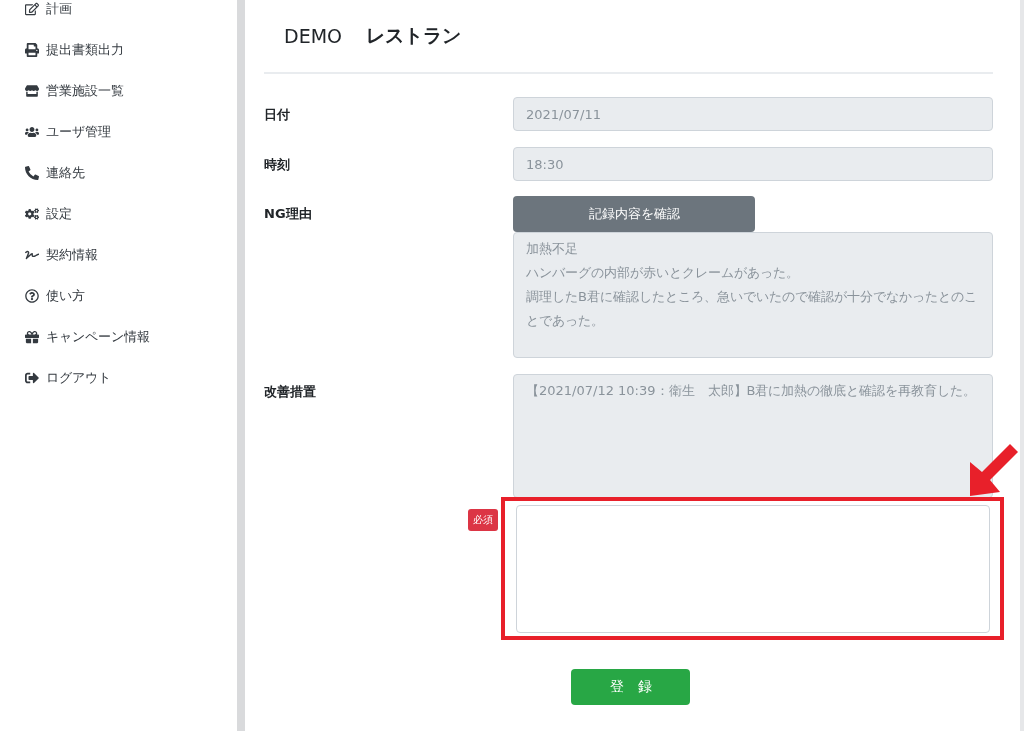  Describe the element at coordinates (32, 8) in the screenshot. I see `edit-icon` at that location.